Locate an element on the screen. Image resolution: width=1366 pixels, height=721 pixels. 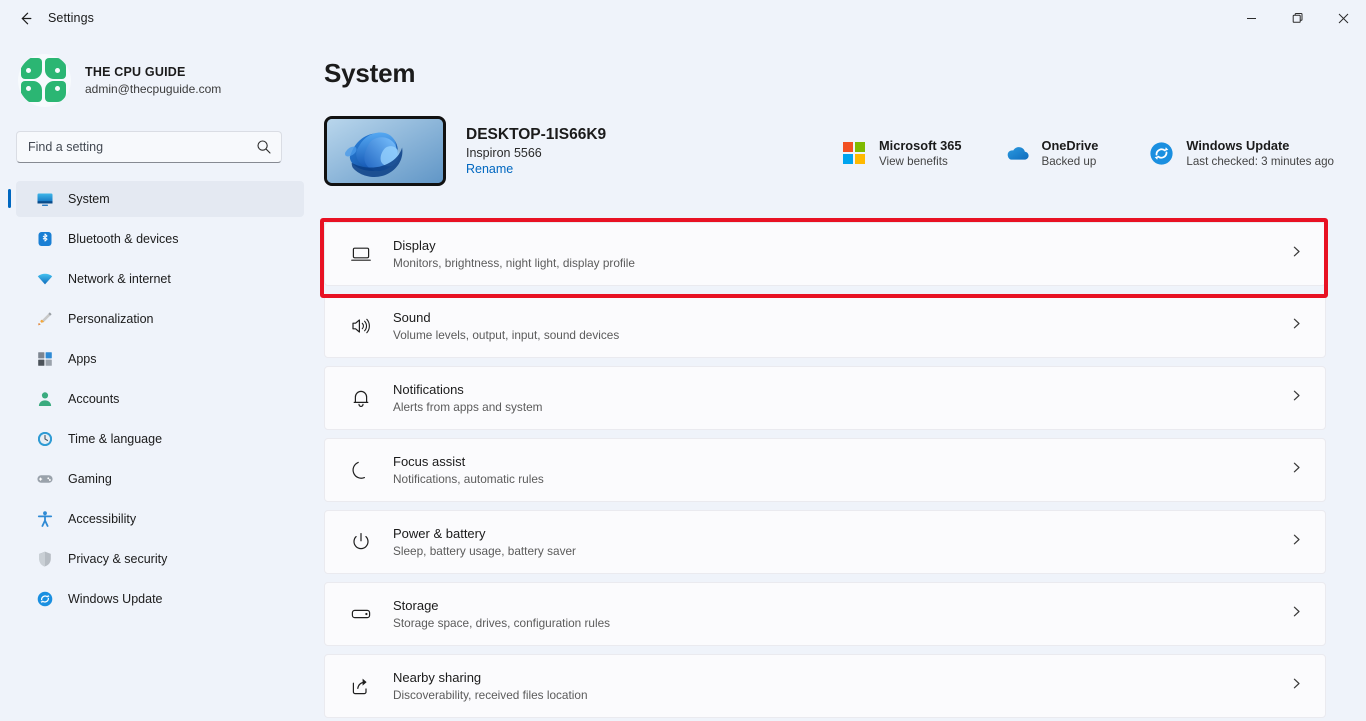
display-monitor-icon is located at coordinates (361, 254).